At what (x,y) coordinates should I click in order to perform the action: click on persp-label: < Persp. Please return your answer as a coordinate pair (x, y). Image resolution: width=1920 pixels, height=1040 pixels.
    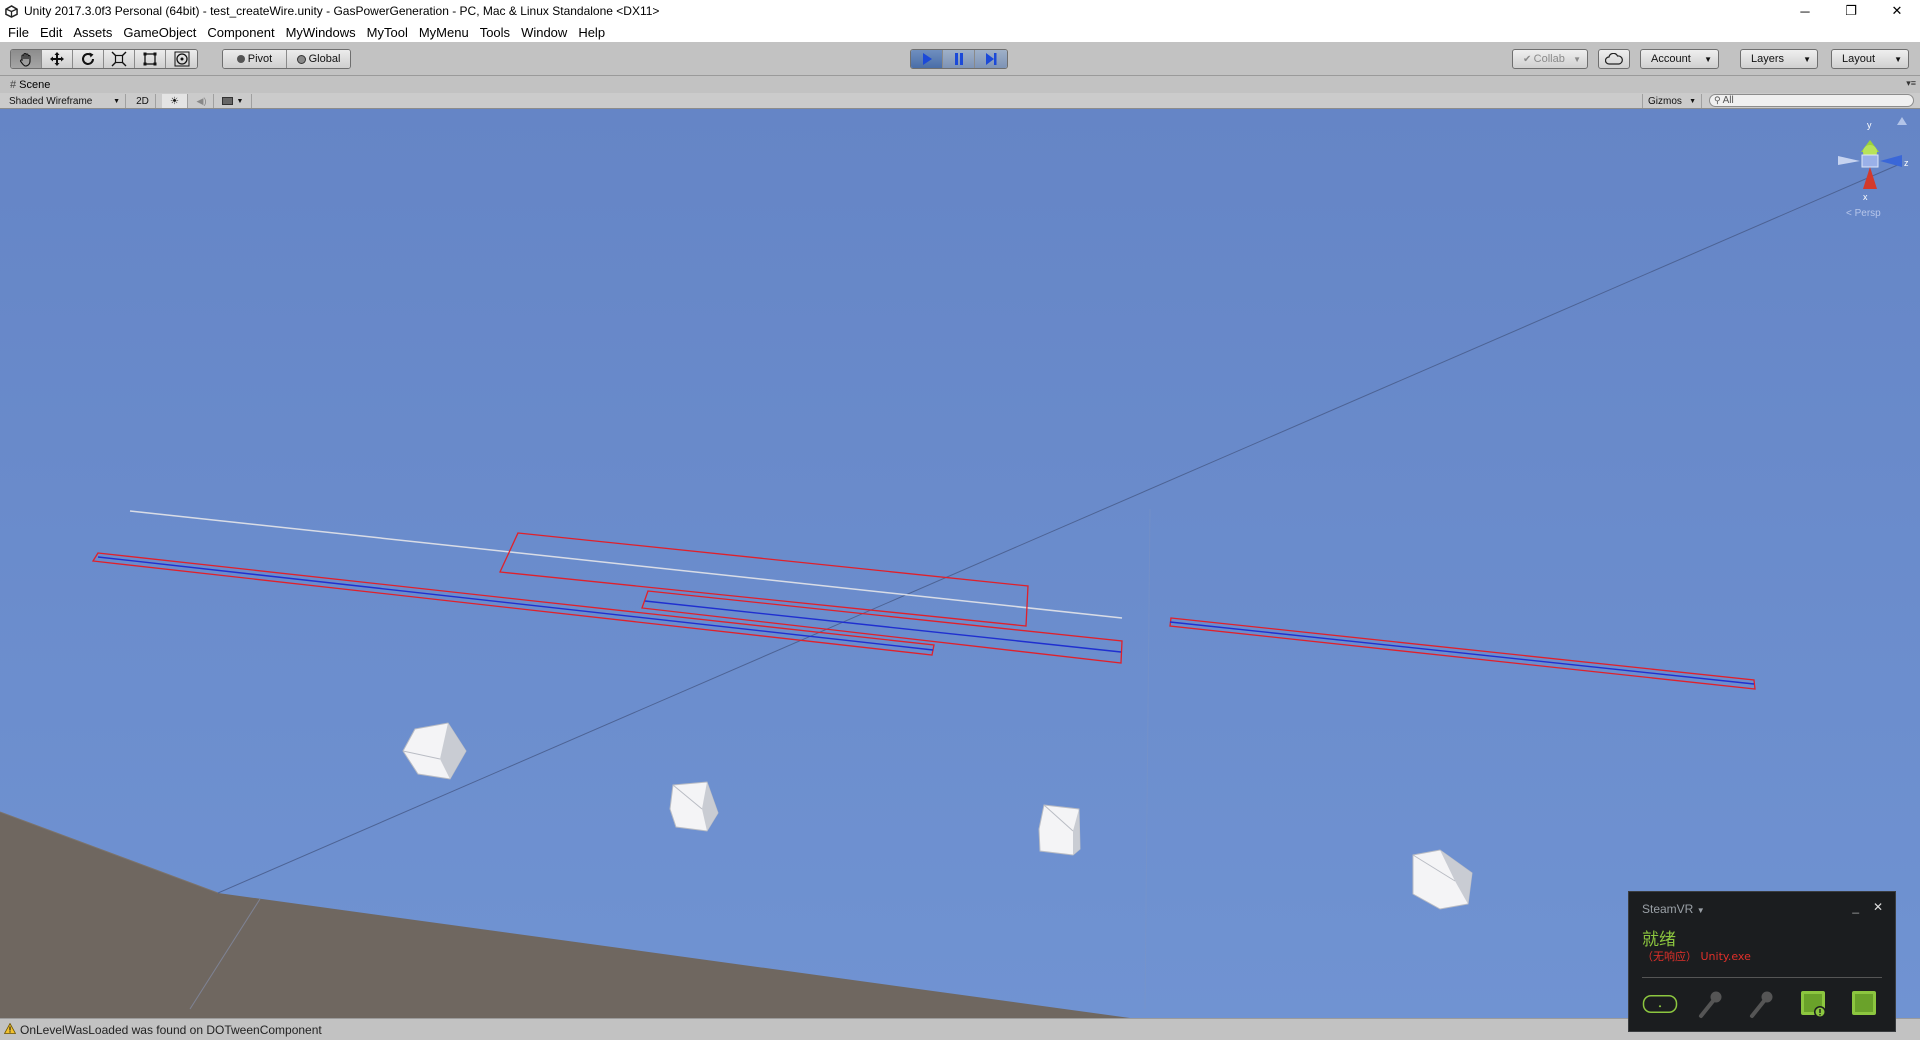
    Looking at the image, I should click on (1863, 213).